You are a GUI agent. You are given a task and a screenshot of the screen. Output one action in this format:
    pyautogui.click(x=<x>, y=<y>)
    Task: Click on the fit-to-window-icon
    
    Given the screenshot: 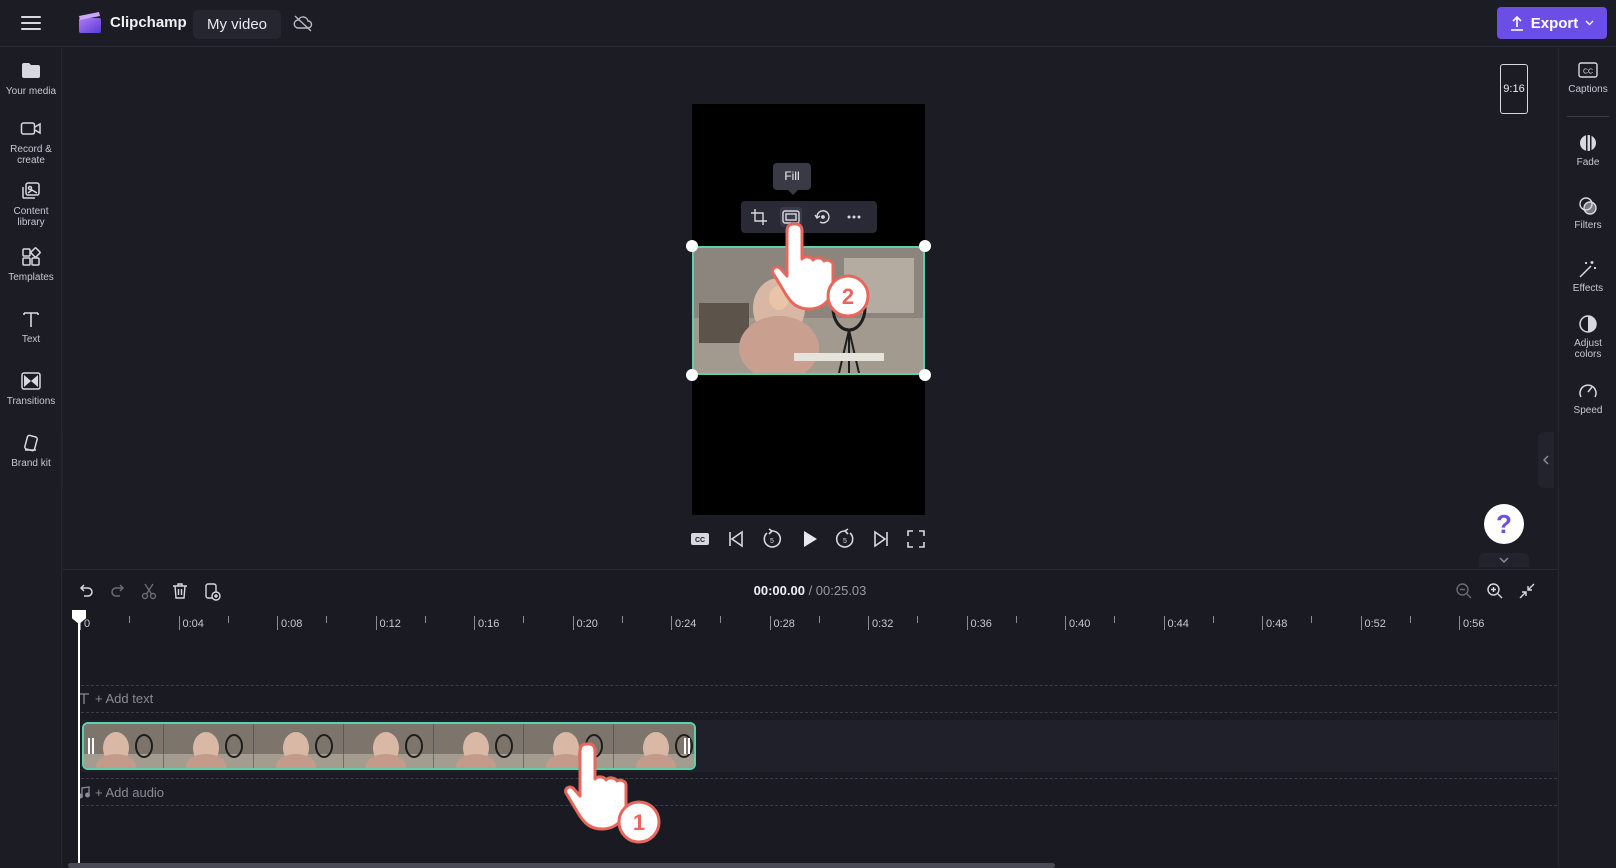 What is the action you would take?
    pyautogui.click(x=1527, y=591)
    